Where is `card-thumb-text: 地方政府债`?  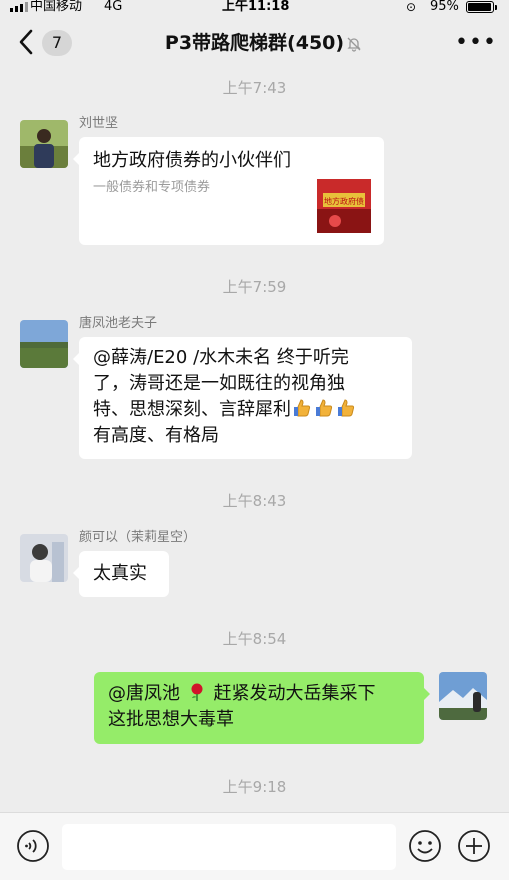
card-thumb-text: 地方政府债 is located at coordinates (344, 201).